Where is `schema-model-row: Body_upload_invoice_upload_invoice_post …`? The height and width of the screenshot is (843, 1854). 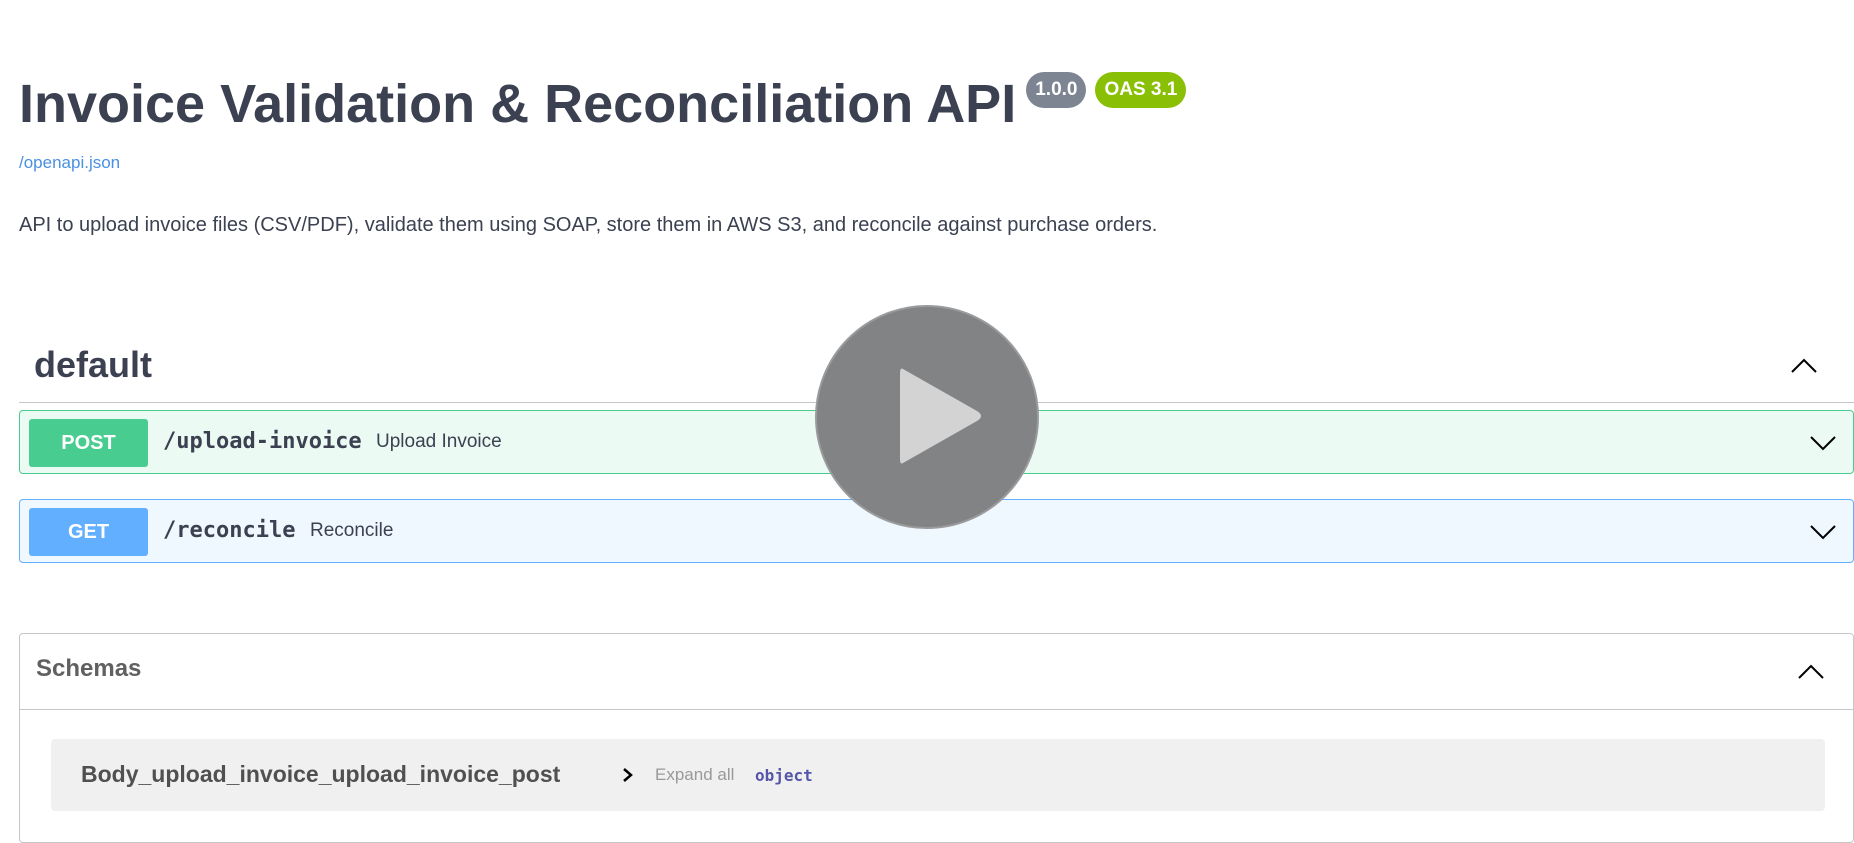 schema-model-row: Body_upload_invoice_upload_invoice_post … is located at coordinates (938, 775).